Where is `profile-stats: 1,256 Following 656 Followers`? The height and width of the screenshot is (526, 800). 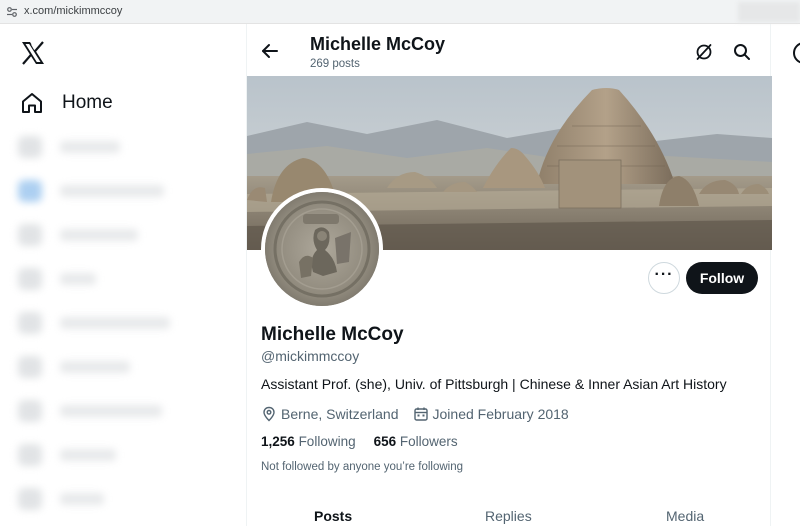
profile-stats: 1,256 Following 656 Followers is located at coordinates (368, 441).